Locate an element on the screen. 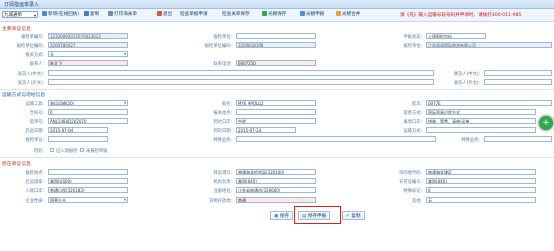 The width and height of the screenshot is (554, 251). transport-mode-label: 运输方式: is located at coordinates (412, 131).